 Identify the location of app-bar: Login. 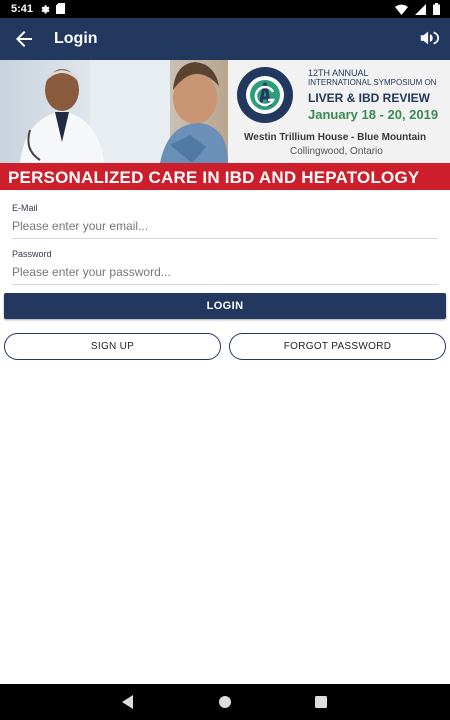
(225, 39).